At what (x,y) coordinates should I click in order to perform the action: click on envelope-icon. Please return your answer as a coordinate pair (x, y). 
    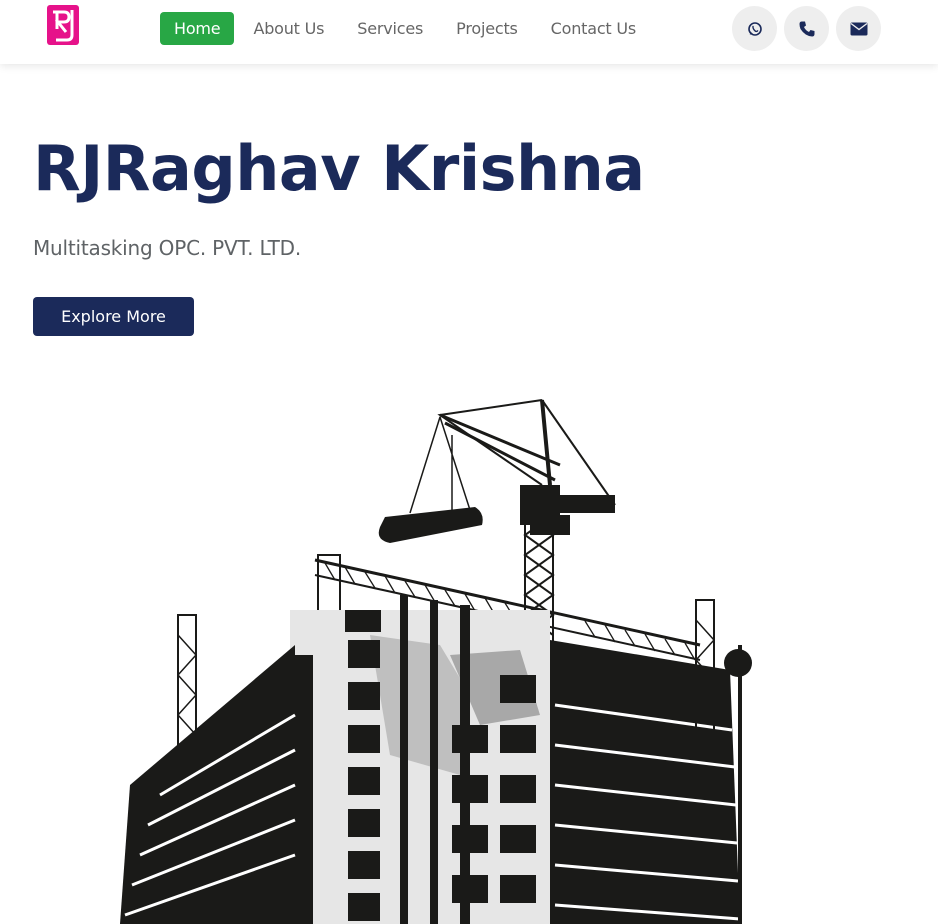
    Looking at the image, I should click on (858, 28).